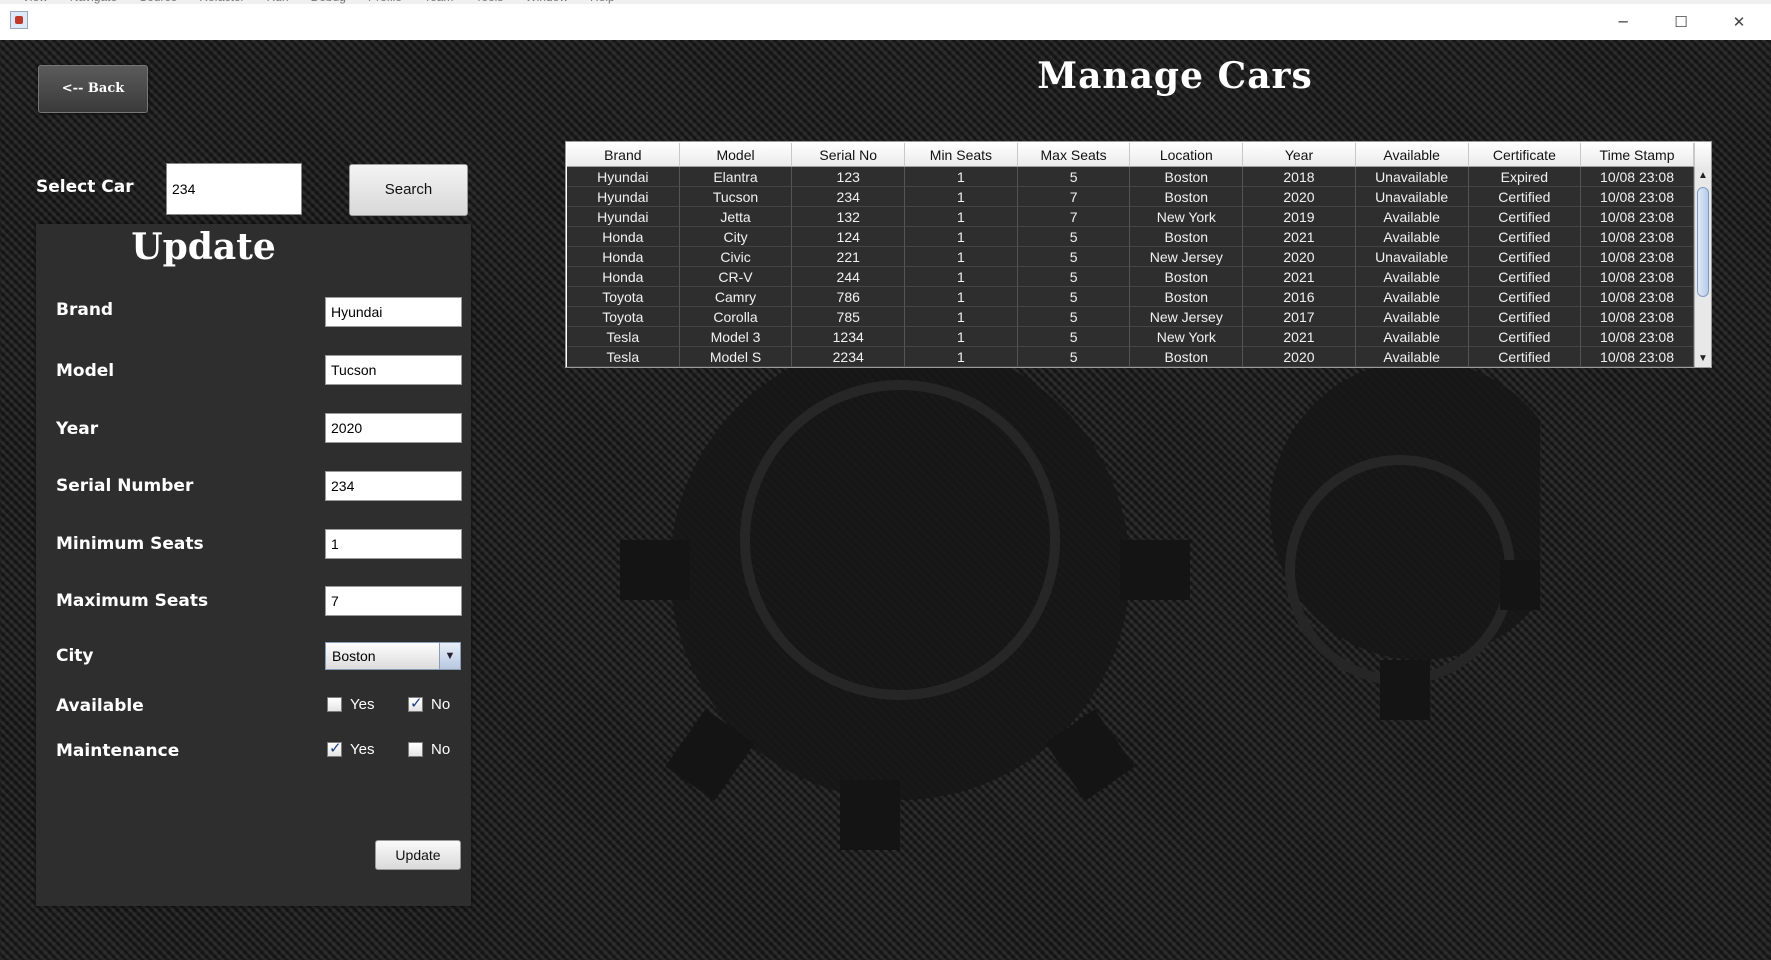 The height and width of the screenshot is (960, 1771). I want to click on table-scrollbar: ▲ ▼, so click(1702, 267).